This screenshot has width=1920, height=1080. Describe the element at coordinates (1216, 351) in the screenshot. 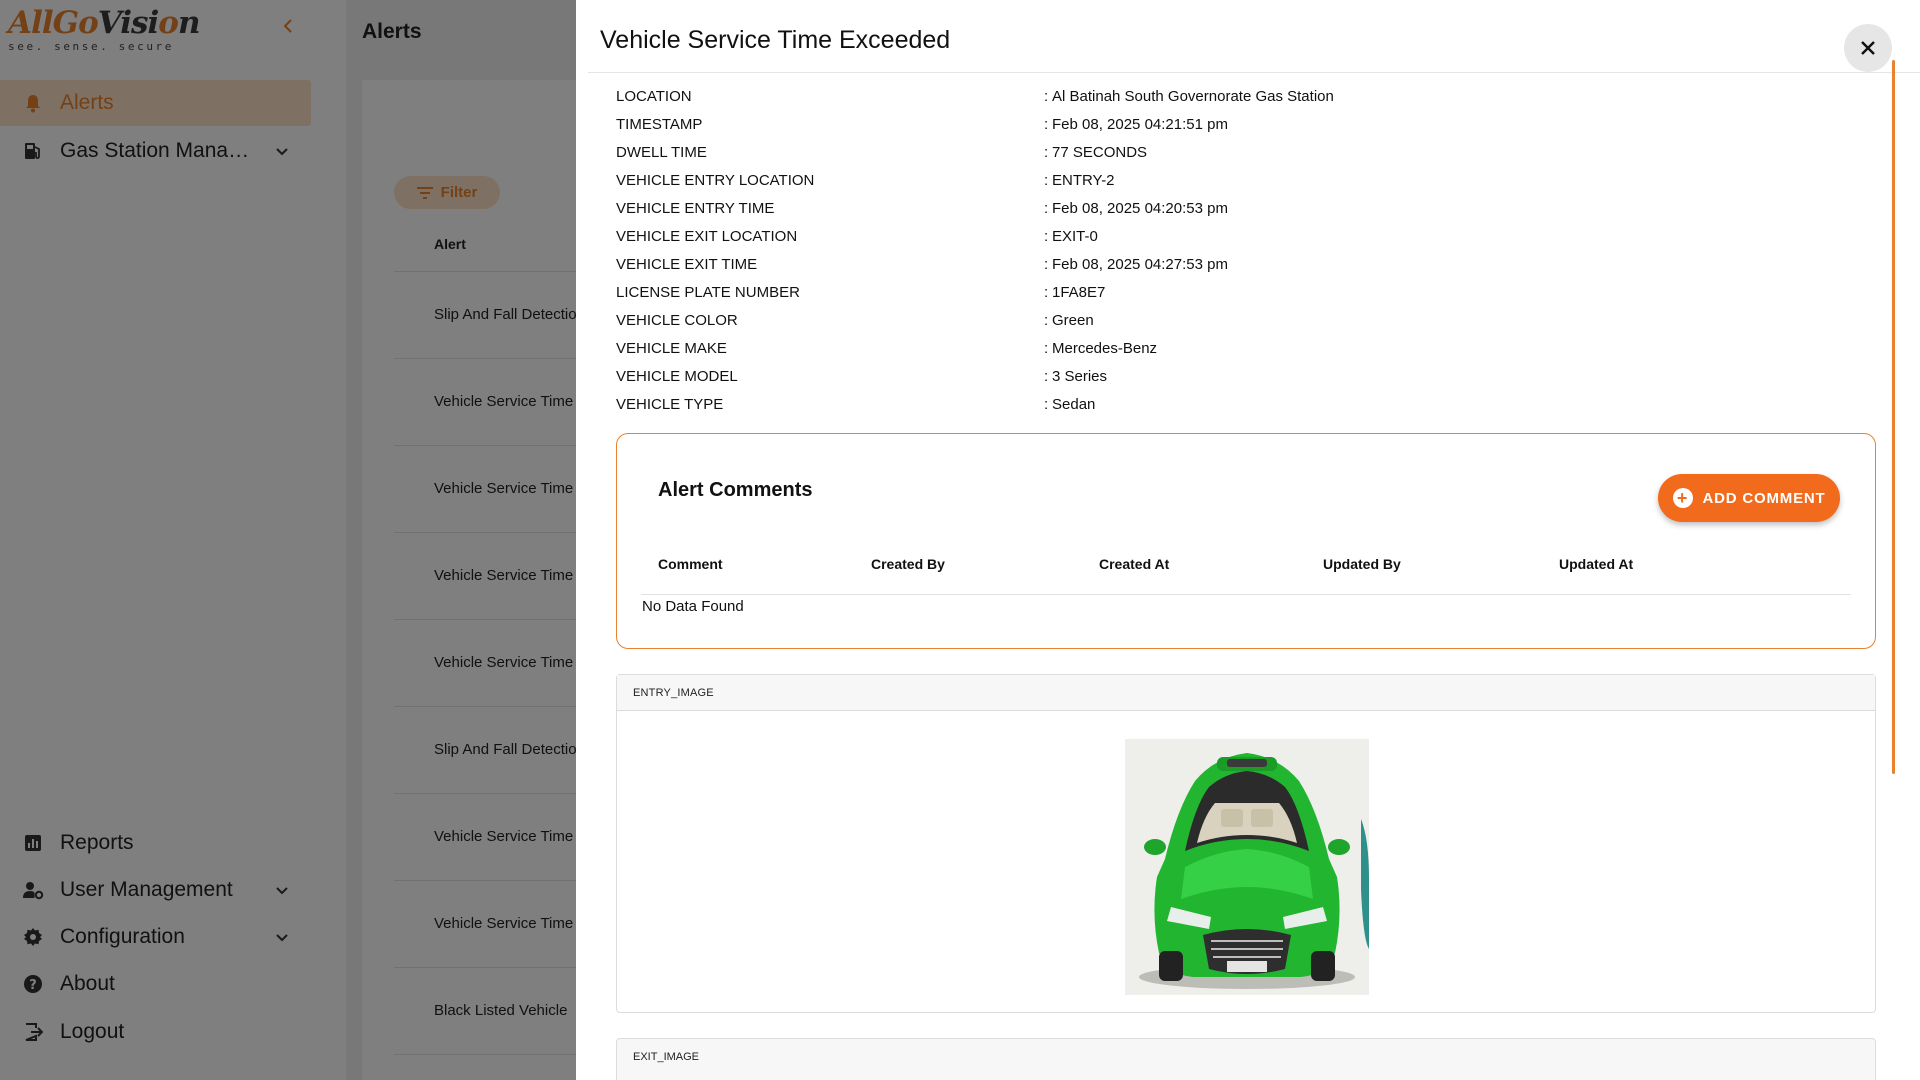

I see `detail-row-vehicle-make: VEHICLE MAKE: Mercedes-Benz` at that location.